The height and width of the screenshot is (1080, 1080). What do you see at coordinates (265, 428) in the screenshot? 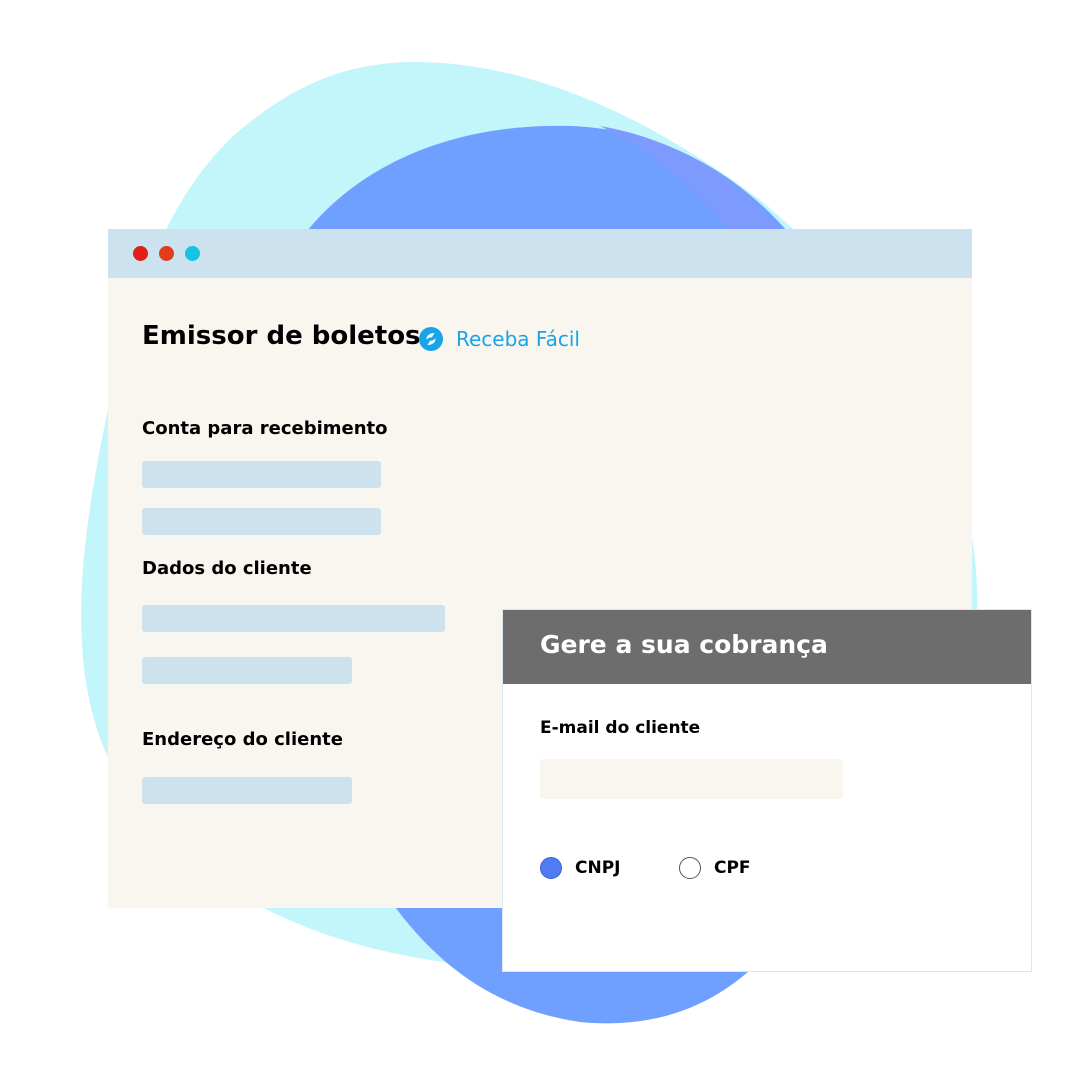
I see `section-label-conta: Conta para recebimento` at bounding box center [265, 428].